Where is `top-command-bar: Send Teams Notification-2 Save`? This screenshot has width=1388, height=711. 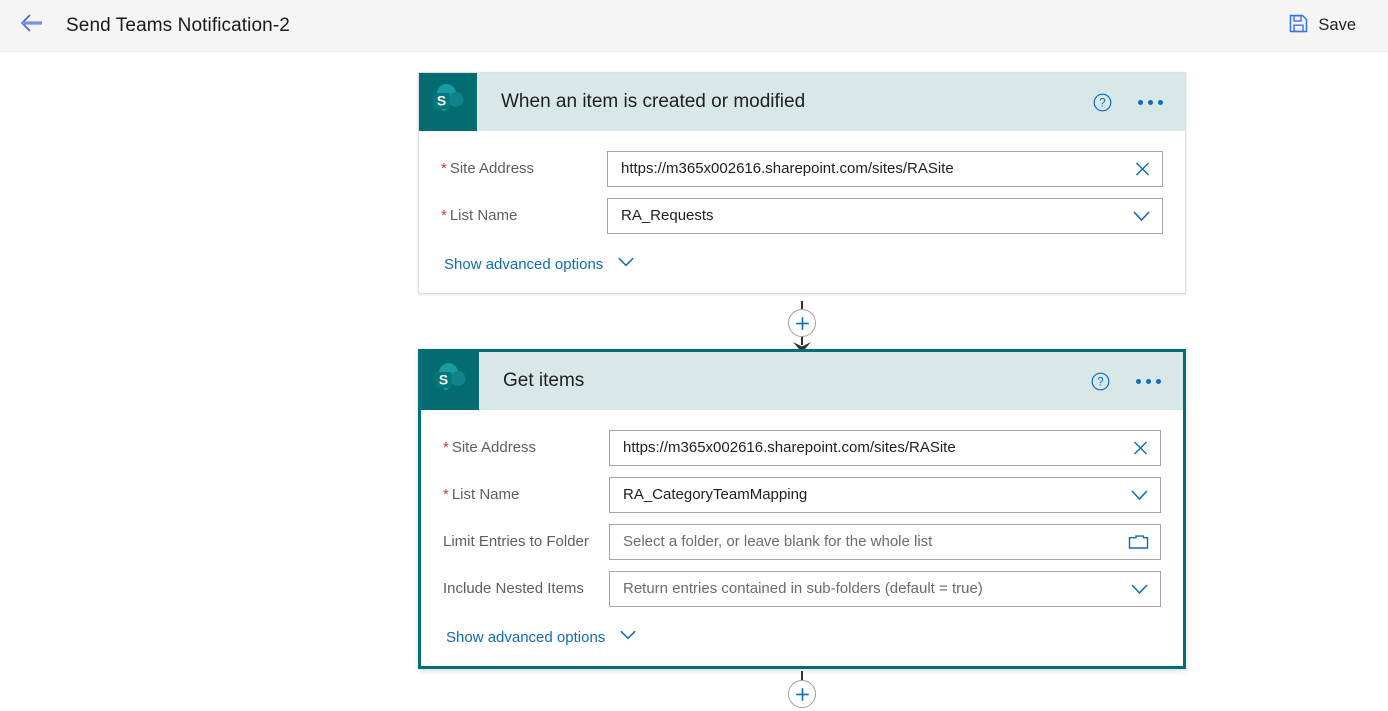 top-command-bar: Send Teams Notification-2 Save is located at coordinates (694, 26).